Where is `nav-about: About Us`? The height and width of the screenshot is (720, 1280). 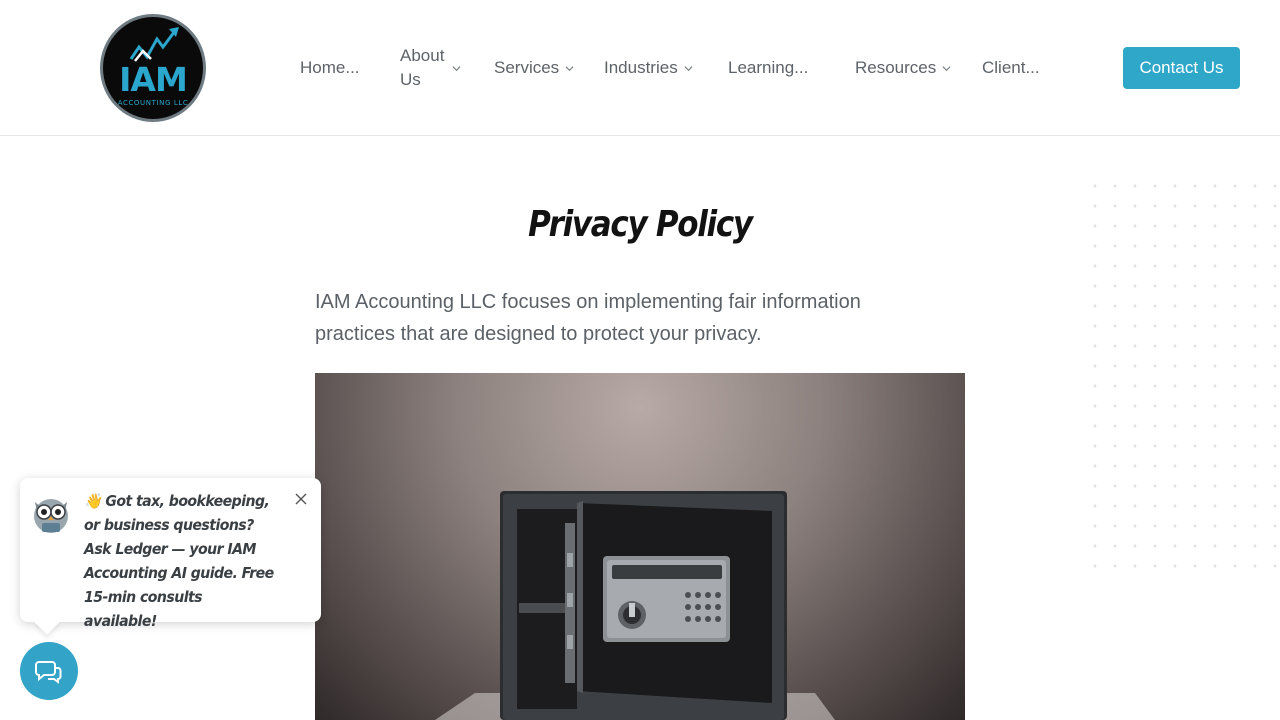 nav-about: About Us is located at coordinates (422, 68).